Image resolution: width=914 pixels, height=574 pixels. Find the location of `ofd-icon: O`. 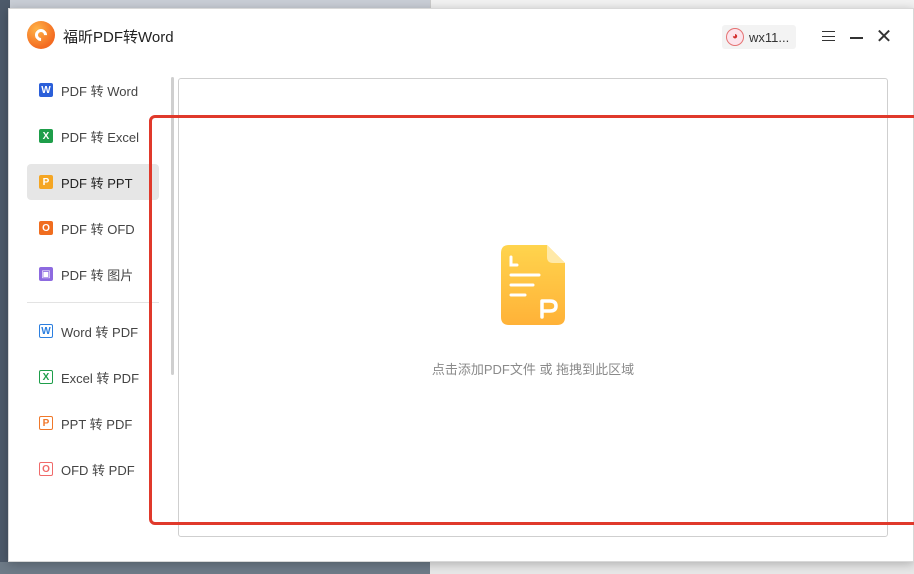

ofd-icon: O is located at coordinates (46, 228).